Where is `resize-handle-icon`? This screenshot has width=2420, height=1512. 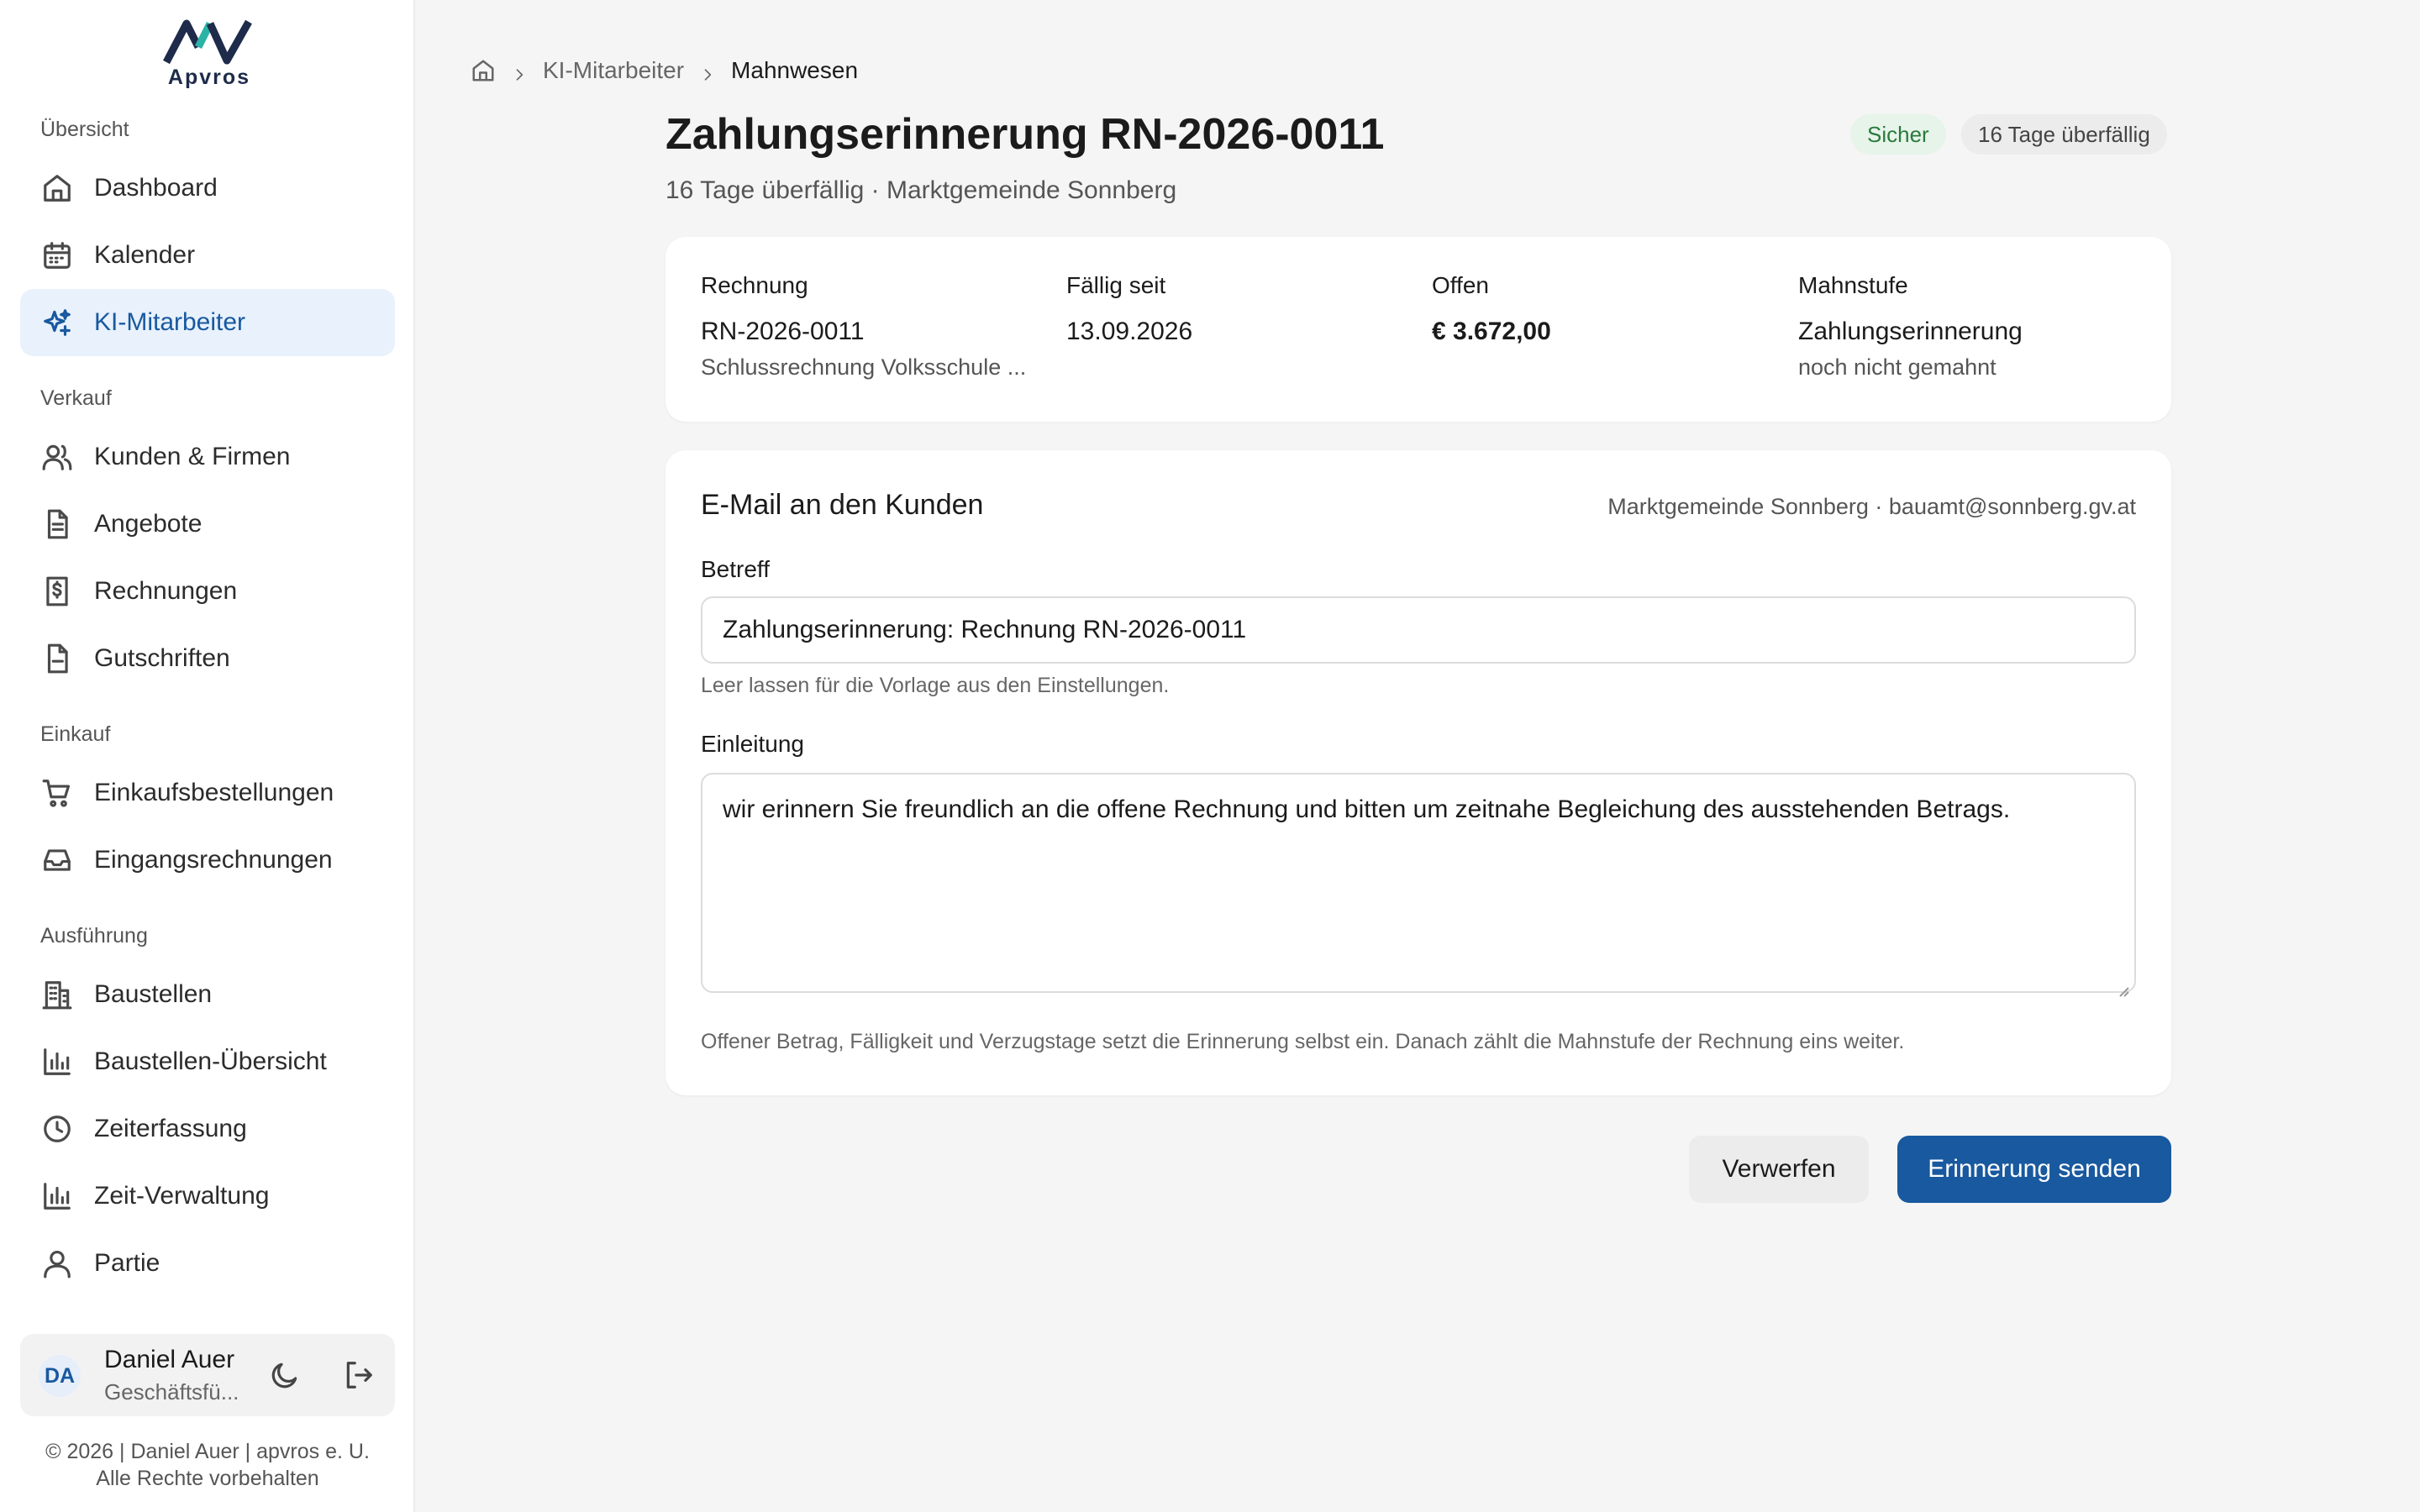 resize-handle-icon is located at coordinates (2122, 985).